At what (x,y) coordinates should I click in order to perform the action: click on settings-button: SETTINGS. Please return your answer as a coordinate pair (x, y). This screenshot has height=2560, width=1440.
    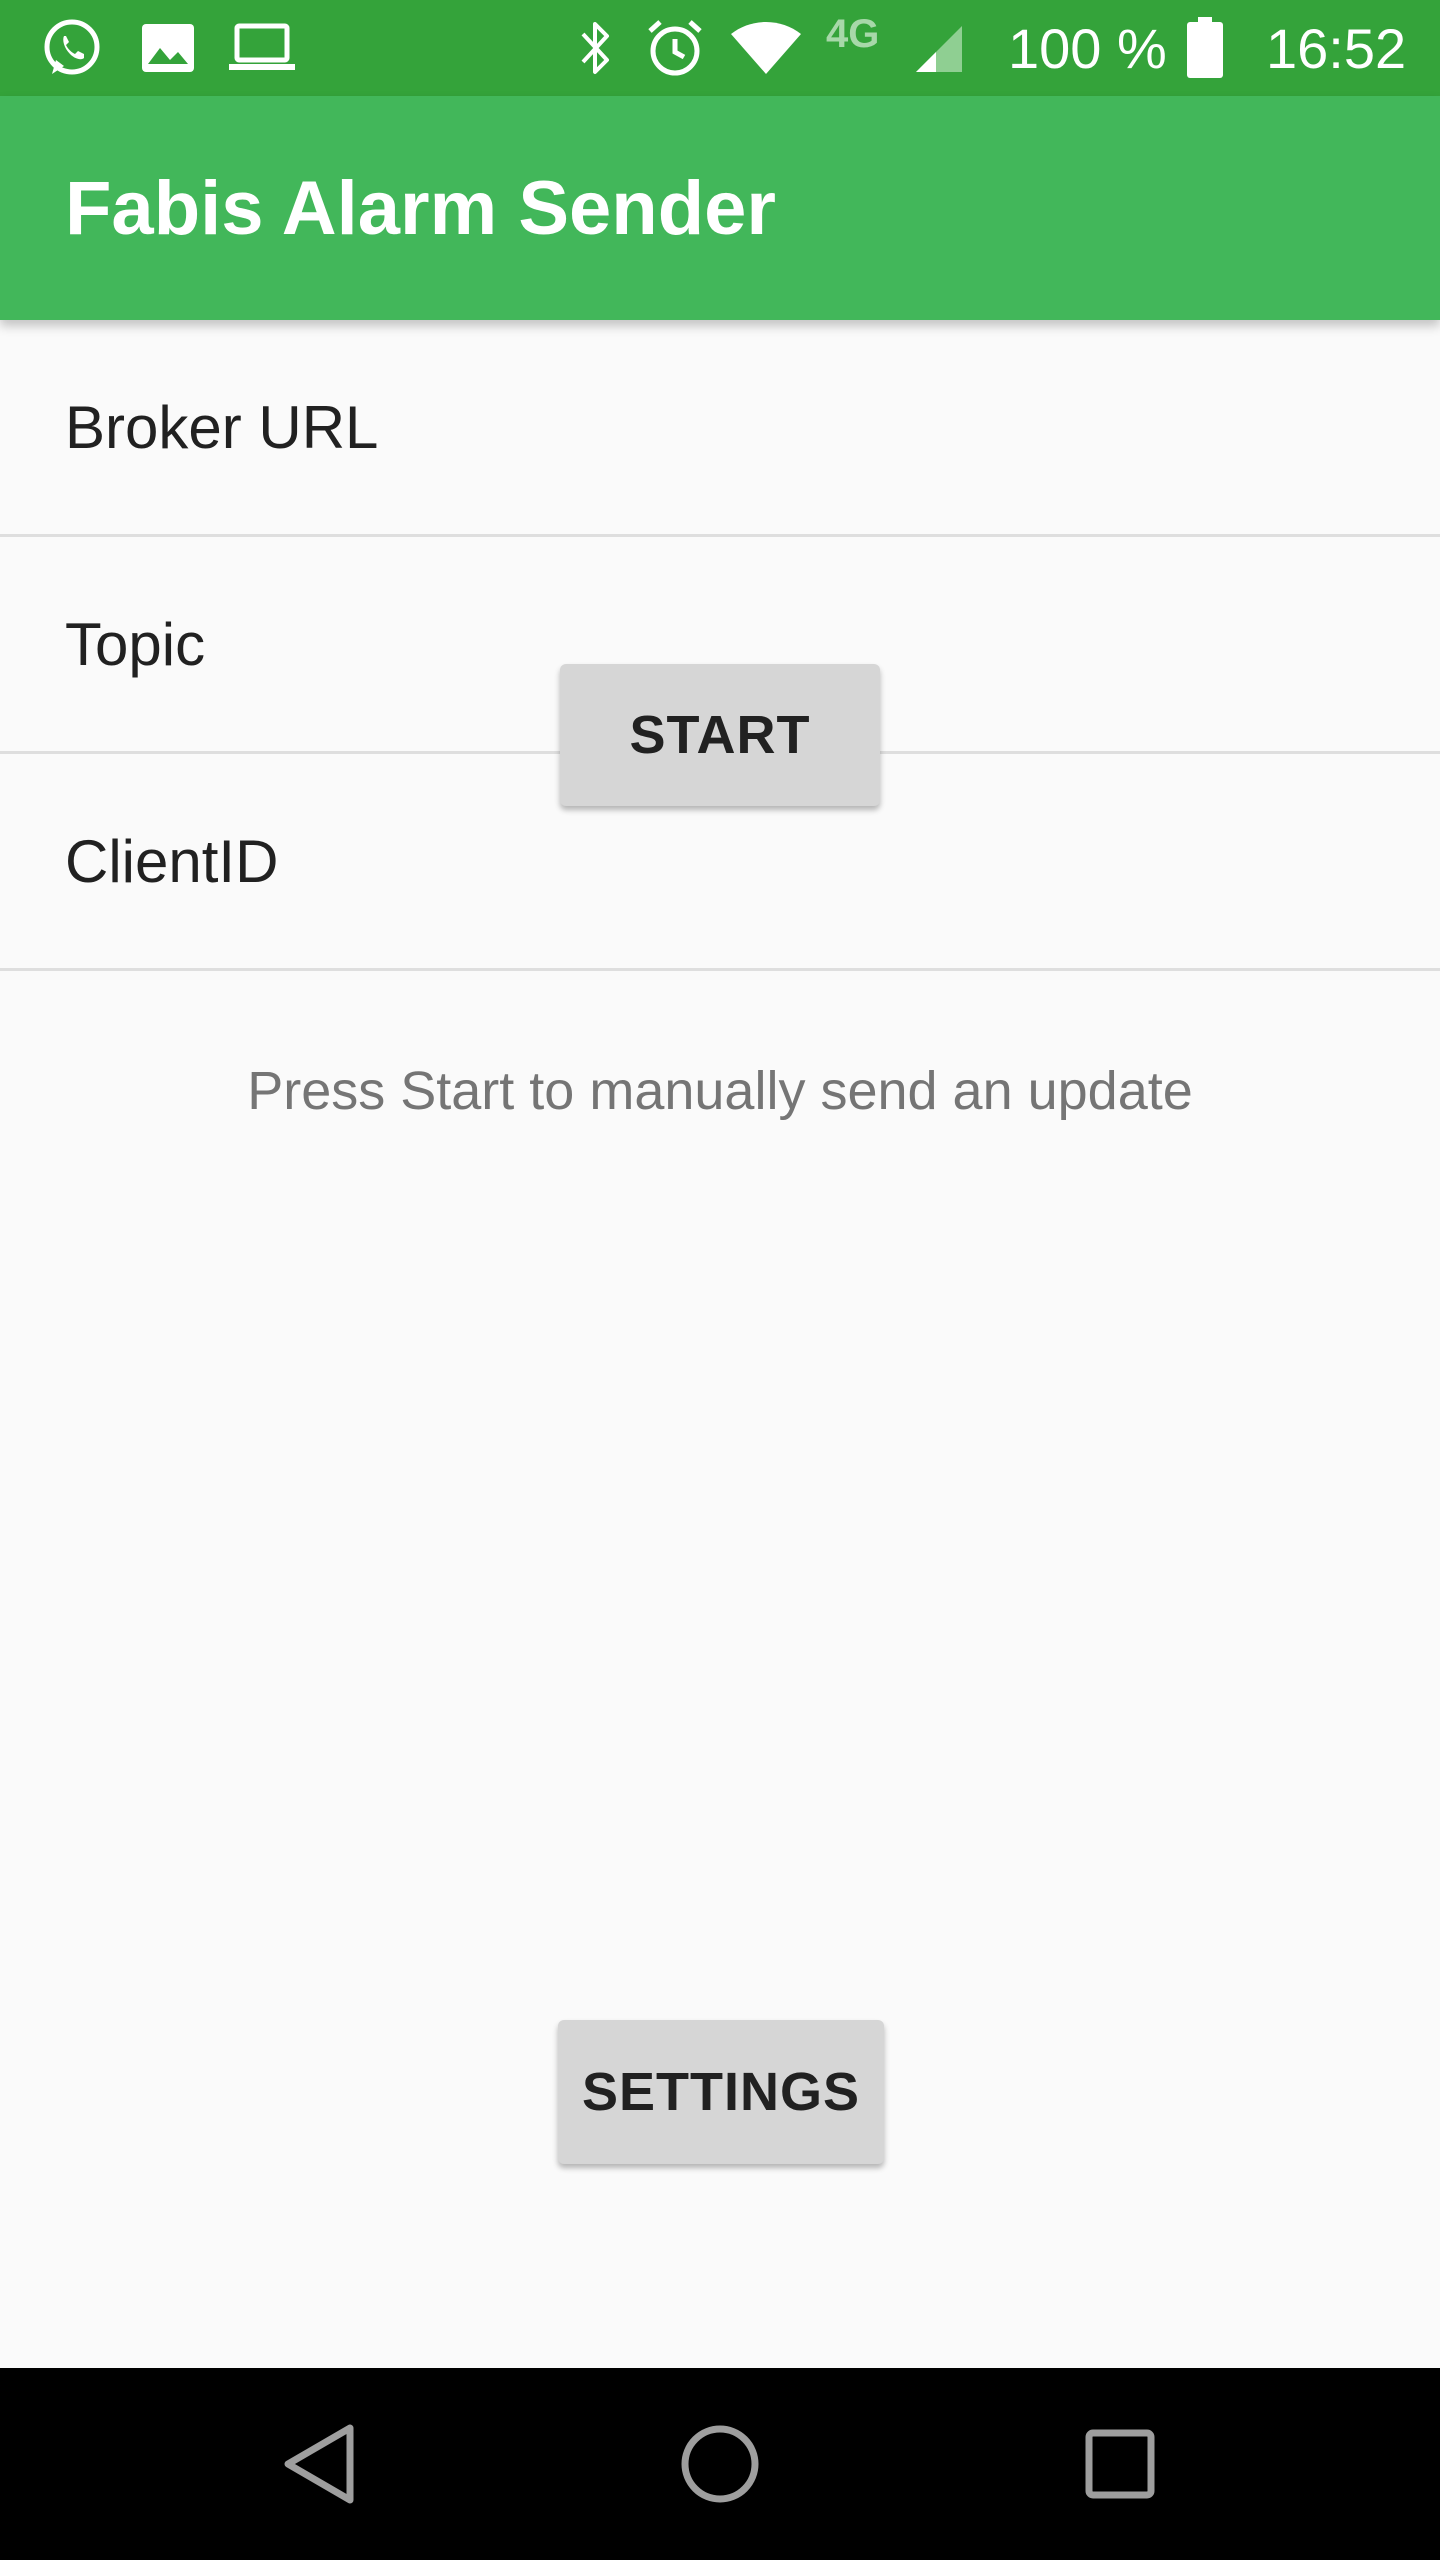
    Looking at the image, I should click on (721, 2092).